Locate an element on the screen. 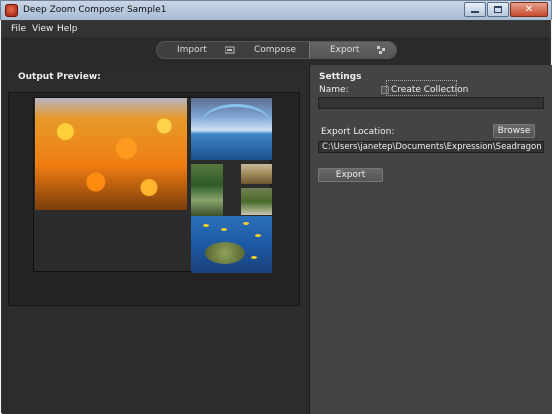  browse-button: Browse is located at coordinates (514, 131).